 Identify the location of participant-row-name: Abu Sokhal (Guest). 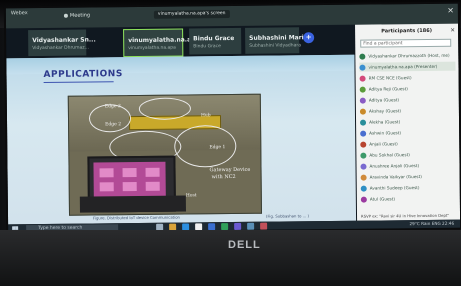
(389, 155).